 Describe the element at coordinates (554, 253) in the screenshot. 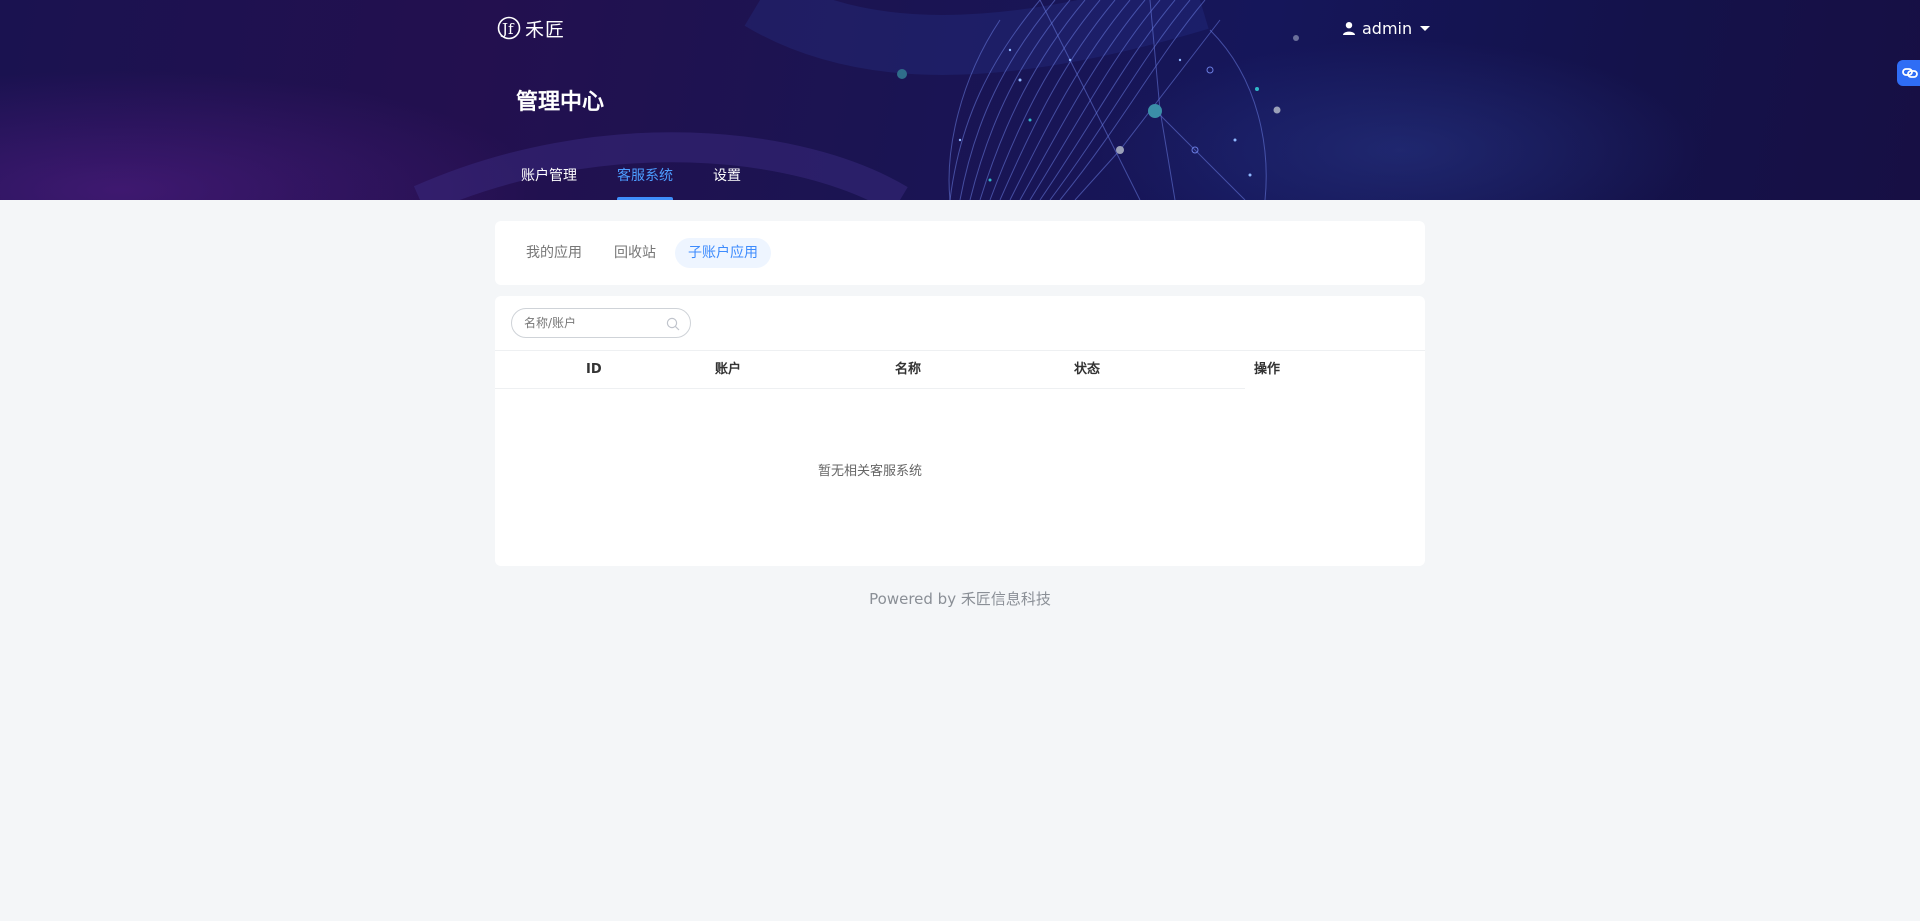

I see `sub-tab-my-apps: 我的应用` at that location.